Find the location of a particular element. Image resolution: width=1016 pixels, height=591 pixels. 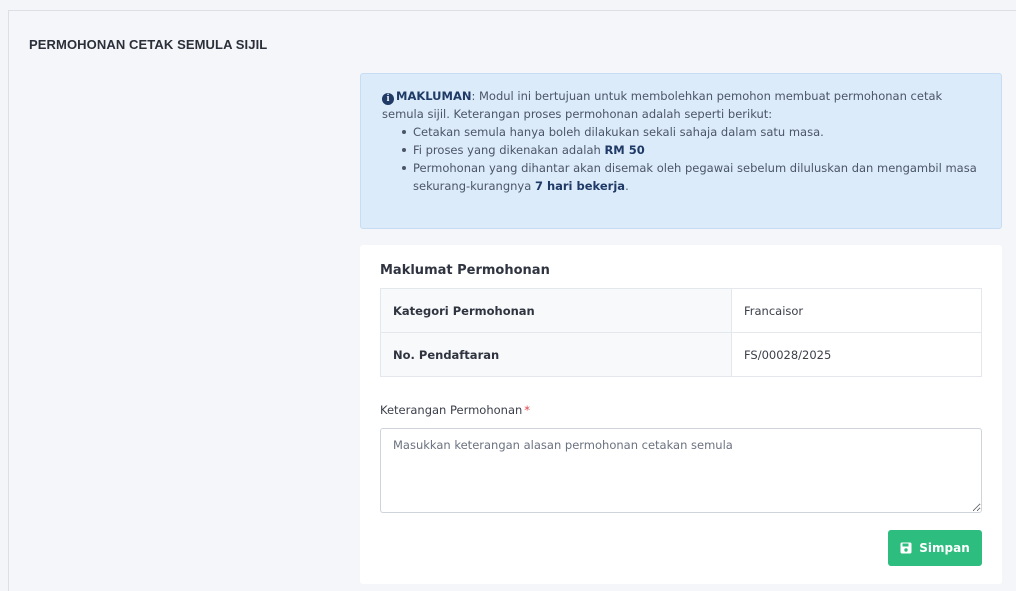

fee-amount: RM 50 is located at coordinates (624, 150).